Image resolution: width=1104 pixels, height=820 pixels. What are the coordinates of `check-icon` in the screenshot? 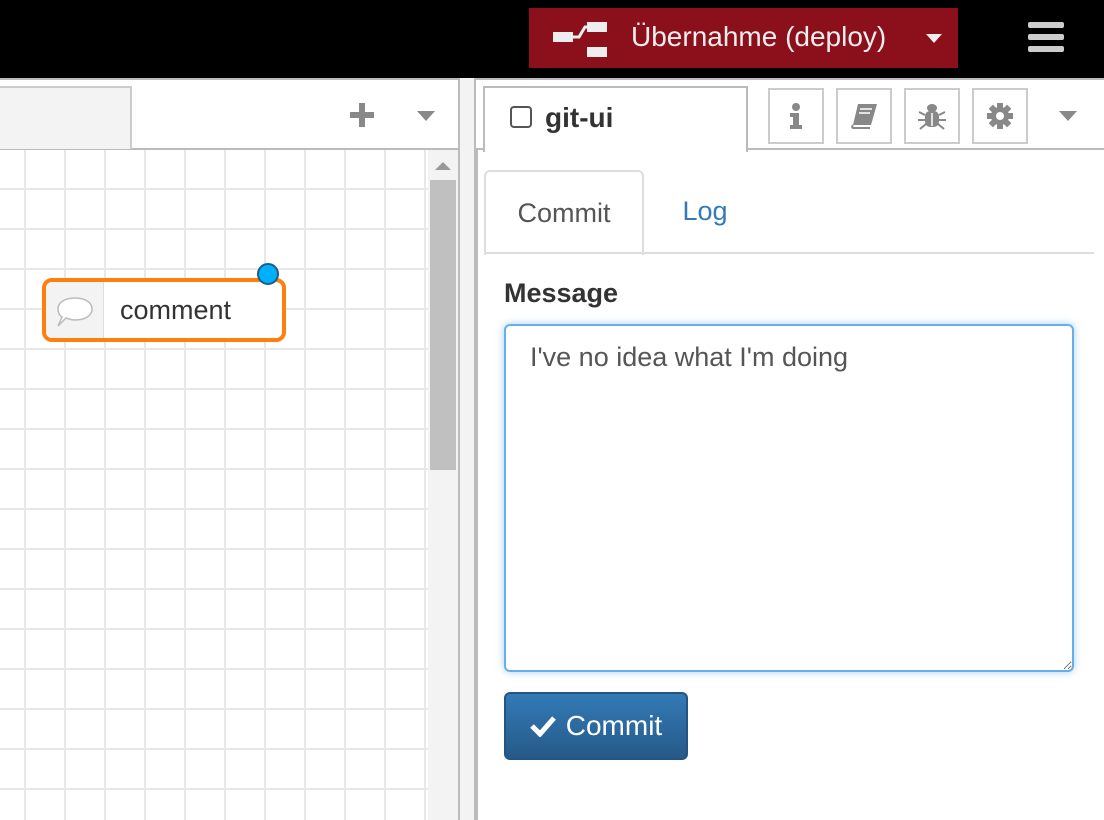 It's located at (542, 726).